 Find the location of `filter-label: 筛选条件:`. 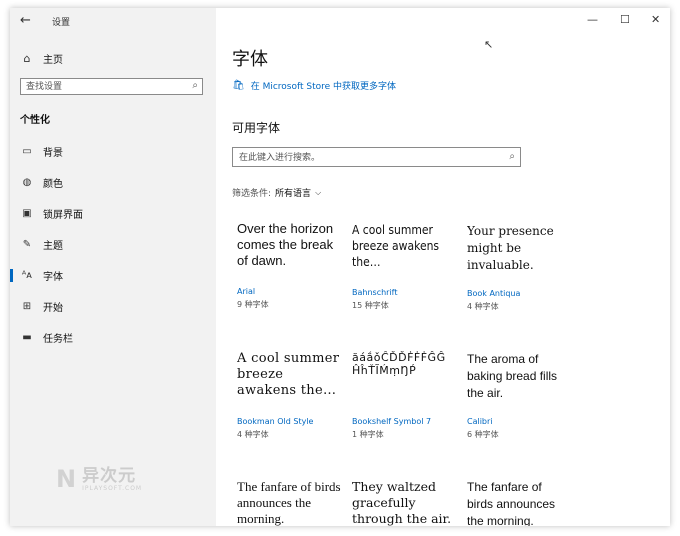

filter-label: 筛选条件: is located at coordinates (252, 194).